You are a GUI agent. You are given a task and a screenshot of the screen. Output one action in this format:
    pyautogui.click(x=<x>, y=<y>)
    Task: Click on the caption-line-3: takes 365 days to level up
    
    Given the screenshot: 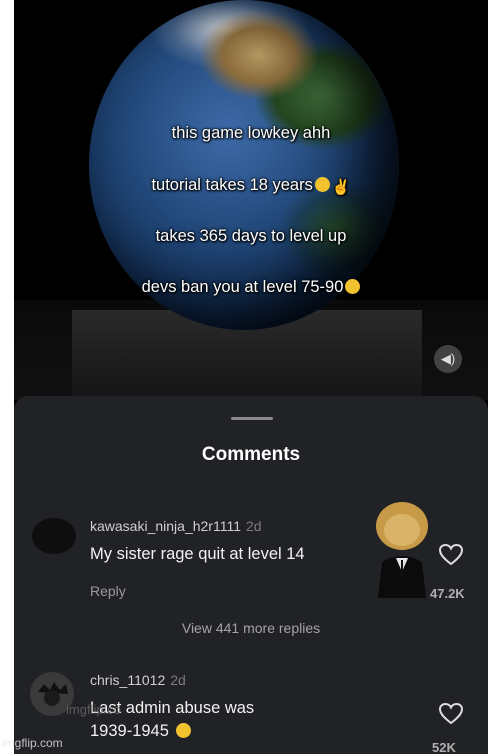 What is the action you would take?
    pyautogui.click(x=251, y=236)
    